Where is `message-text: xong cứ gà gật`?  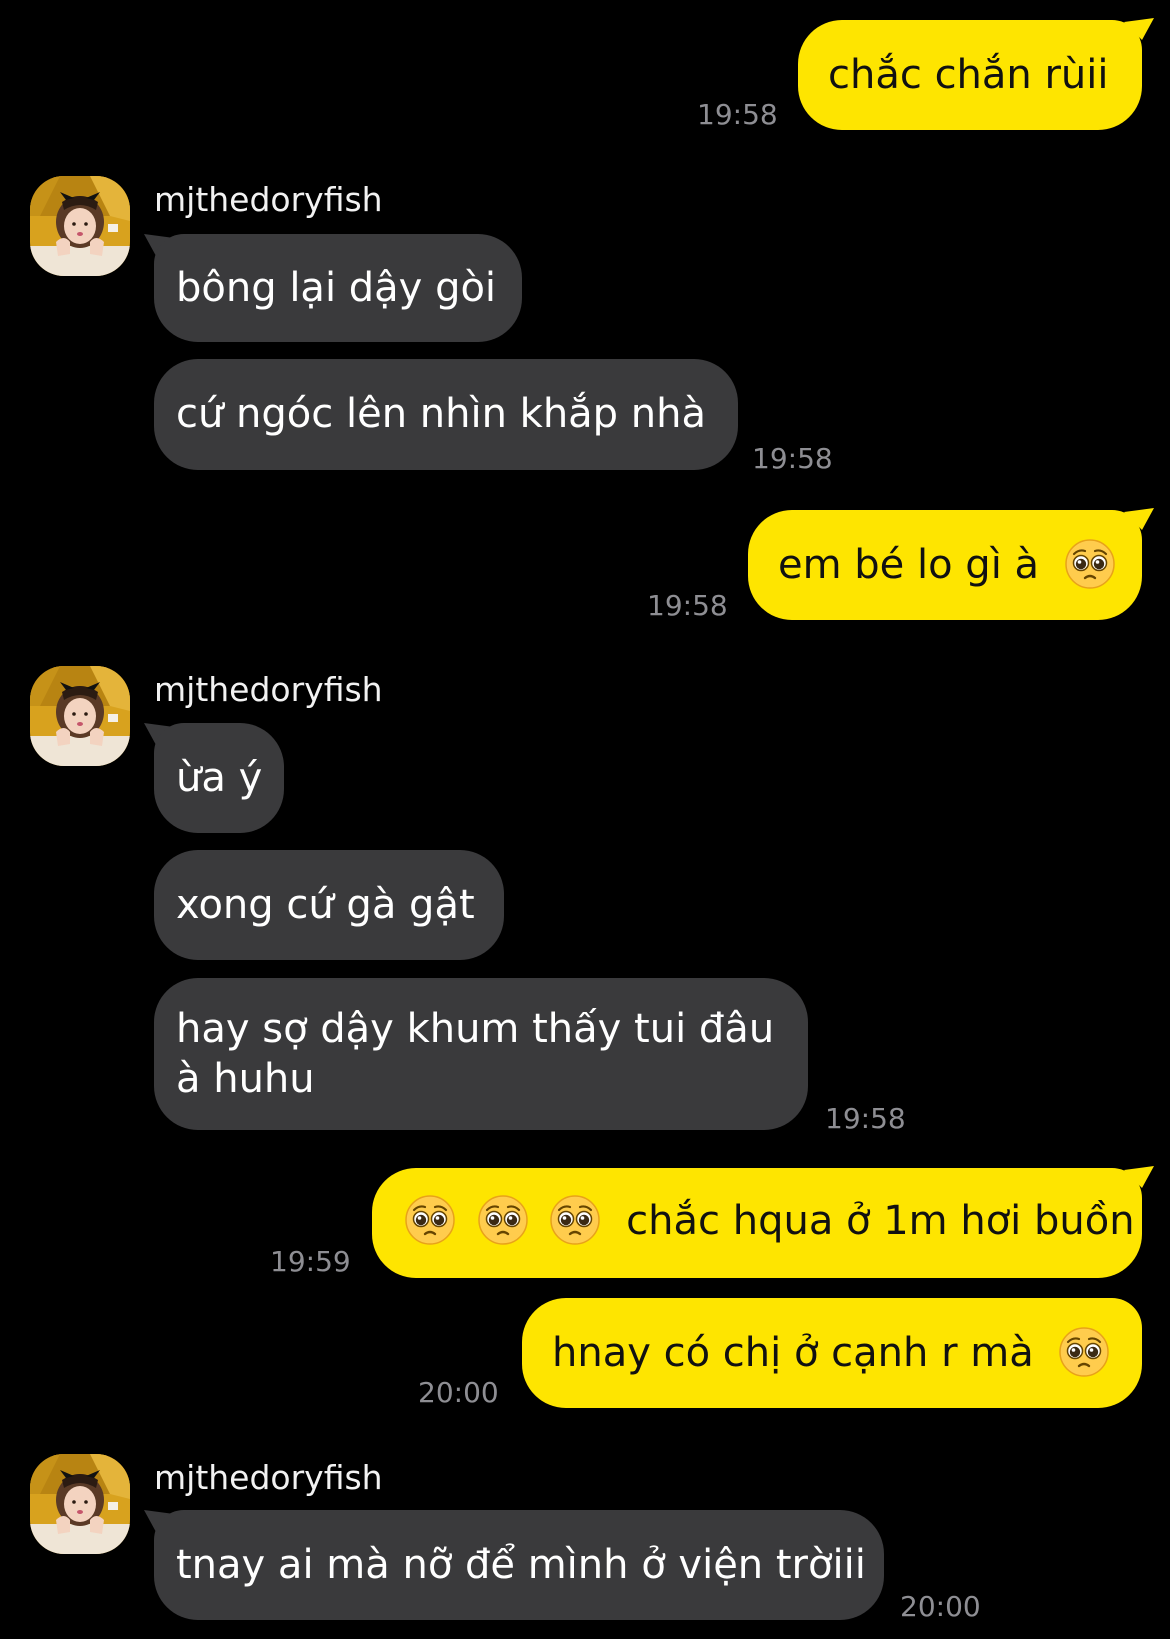 message-text: xong cứ gà gật is located at coordinates (325, 905).